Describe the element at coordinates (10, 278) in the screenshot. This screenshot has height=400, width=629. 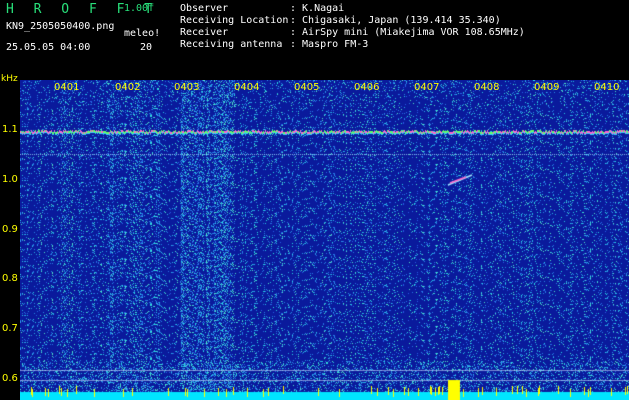
I see `freq-label: 0.8` at that location.